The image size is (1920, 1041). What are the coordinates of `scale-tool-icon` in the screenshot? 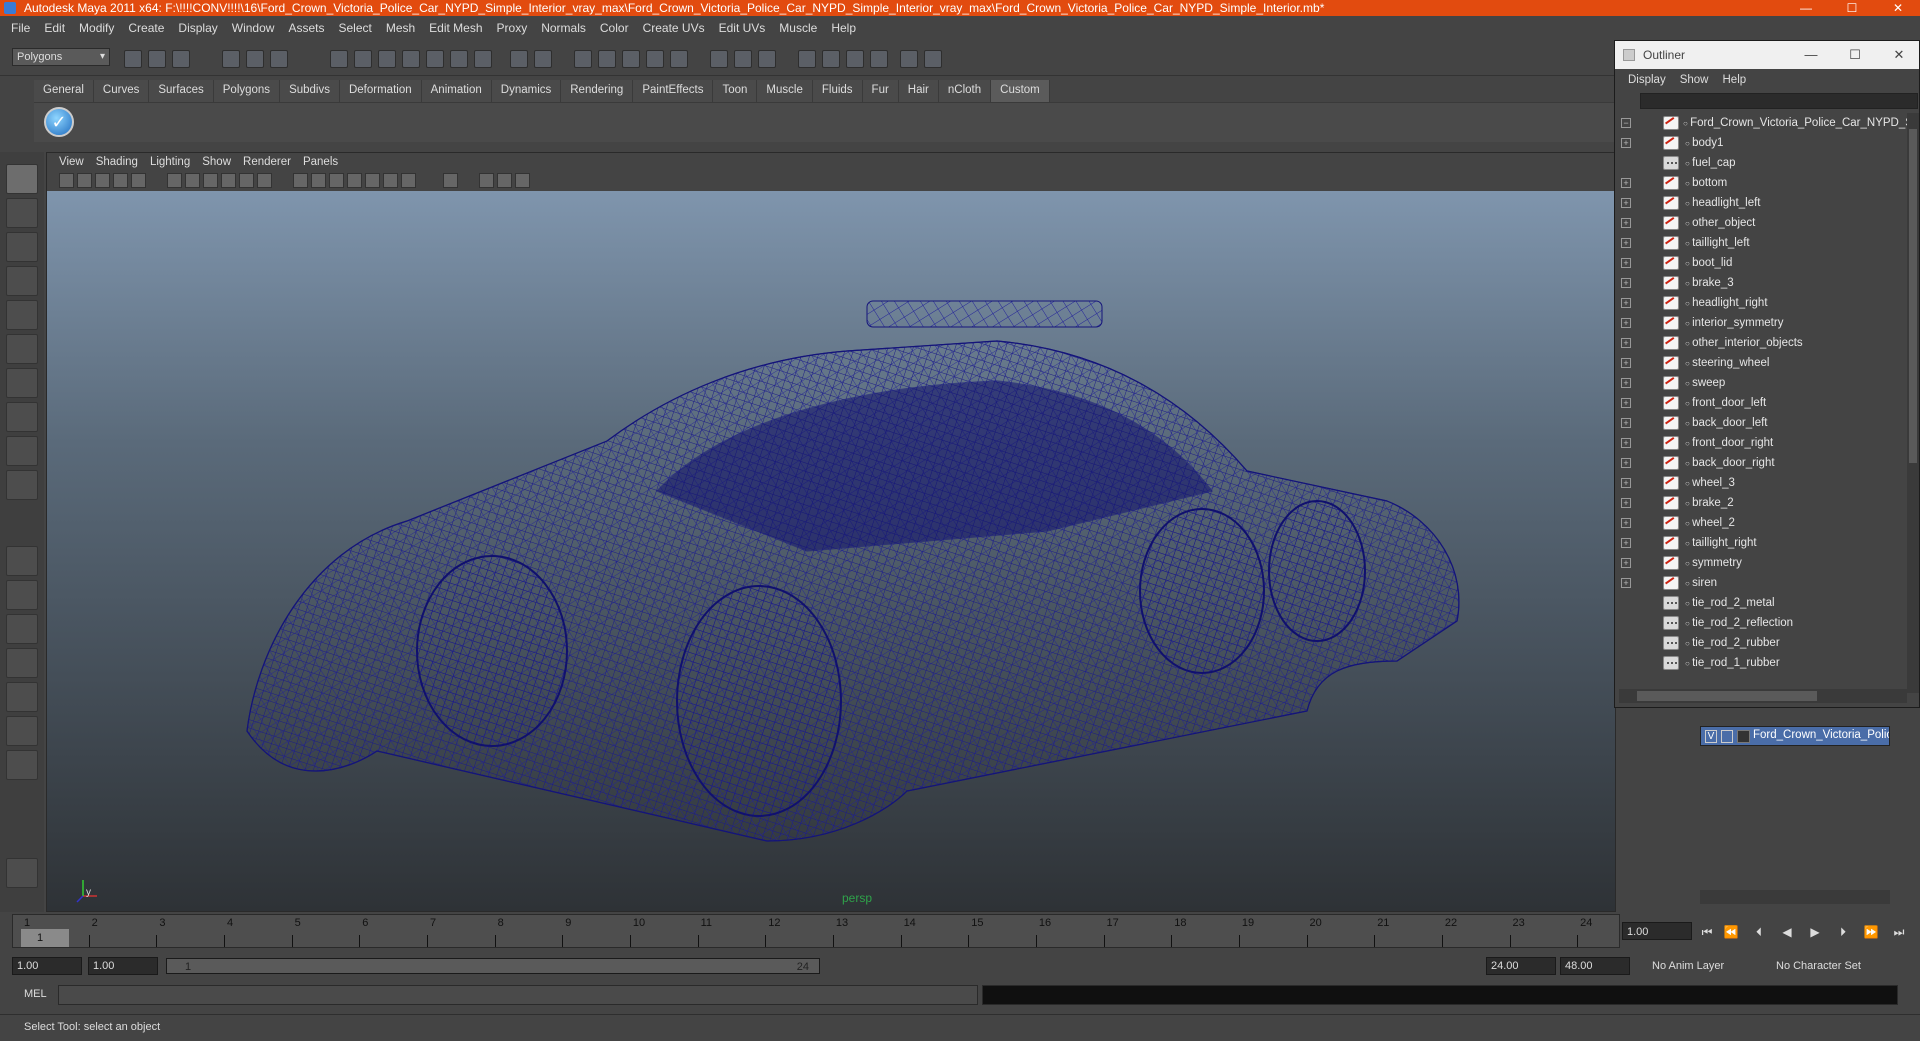 It's located at (22, 349).